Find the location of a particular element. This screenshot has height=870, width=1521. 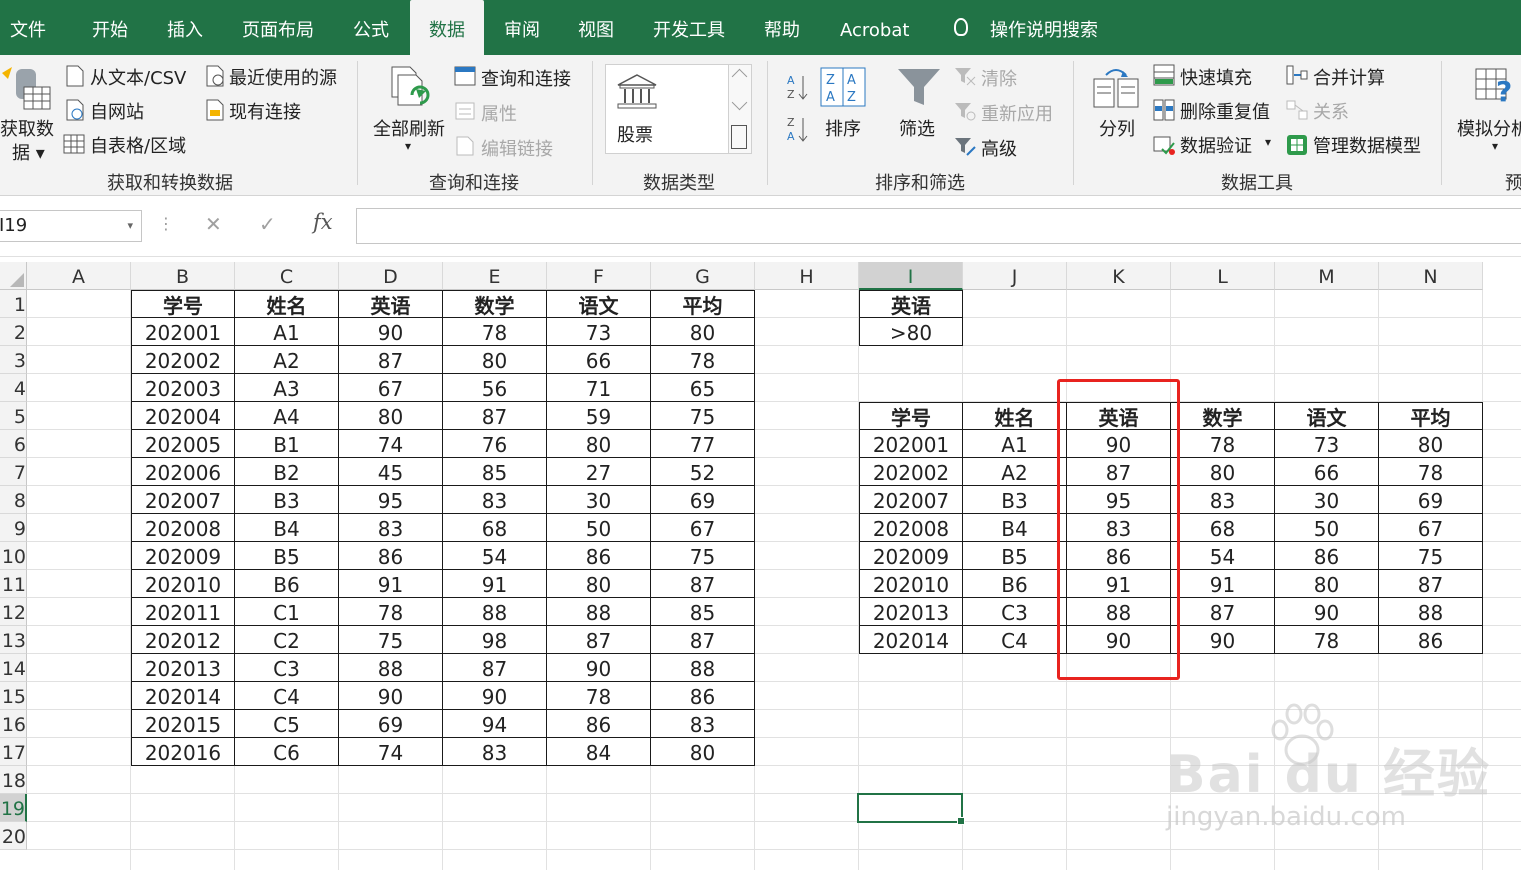

data-table-cell: C4 is located at coordinates (287, 696).